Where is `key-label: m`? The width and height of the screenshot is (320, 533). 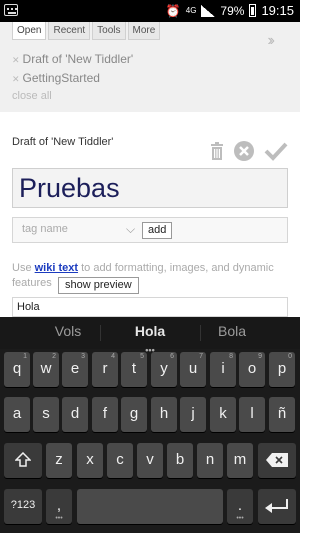 key-label: m is located at coordinates (240, 459).